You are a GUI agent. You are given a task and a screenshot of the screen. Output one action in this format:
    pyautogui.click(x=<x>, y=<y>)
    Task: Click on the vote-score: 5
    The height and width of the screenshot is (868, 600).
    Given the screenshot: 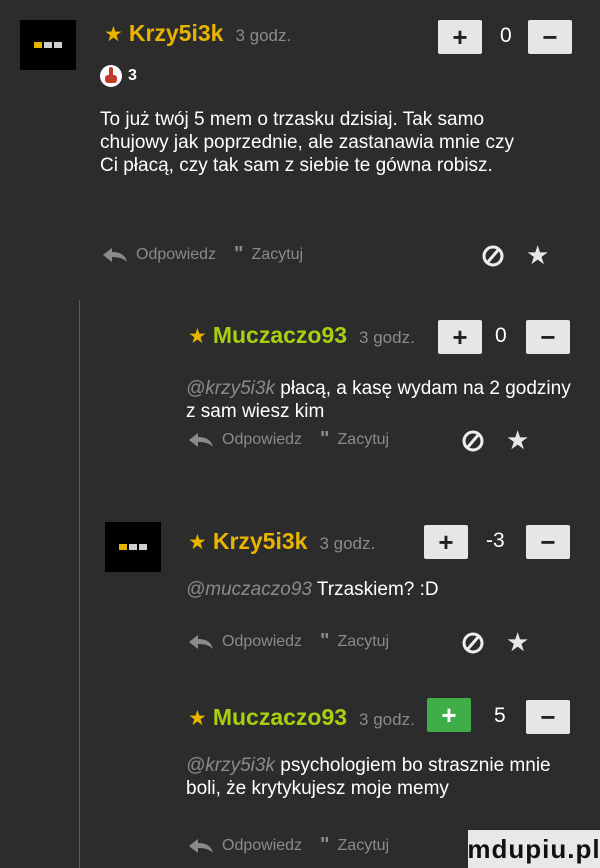 What is the action you would take?
    pyautogui.click(x=500, y=715)
    